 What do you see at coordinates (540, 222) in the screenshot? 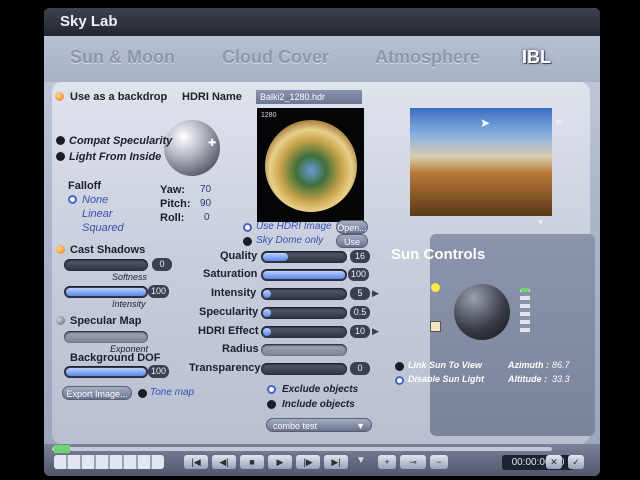
I see `preview-down-arrow-icon: ▼` at bounding box center [540, 222].